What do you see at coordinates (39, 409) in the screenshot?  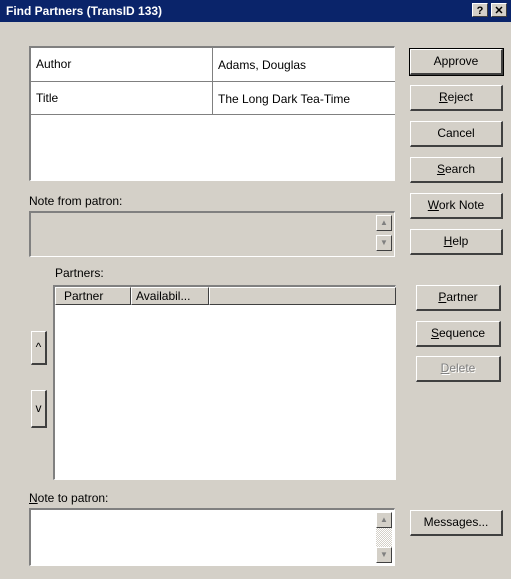 I see `move-down-button: v` at bounding box center [39, 409].